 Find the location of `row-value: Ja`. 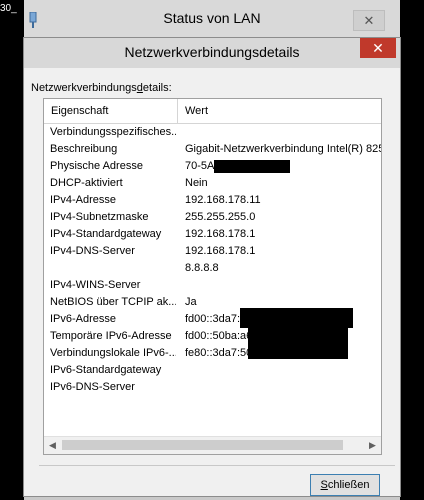

row-value: Ja is located at coordinates (191, 302).